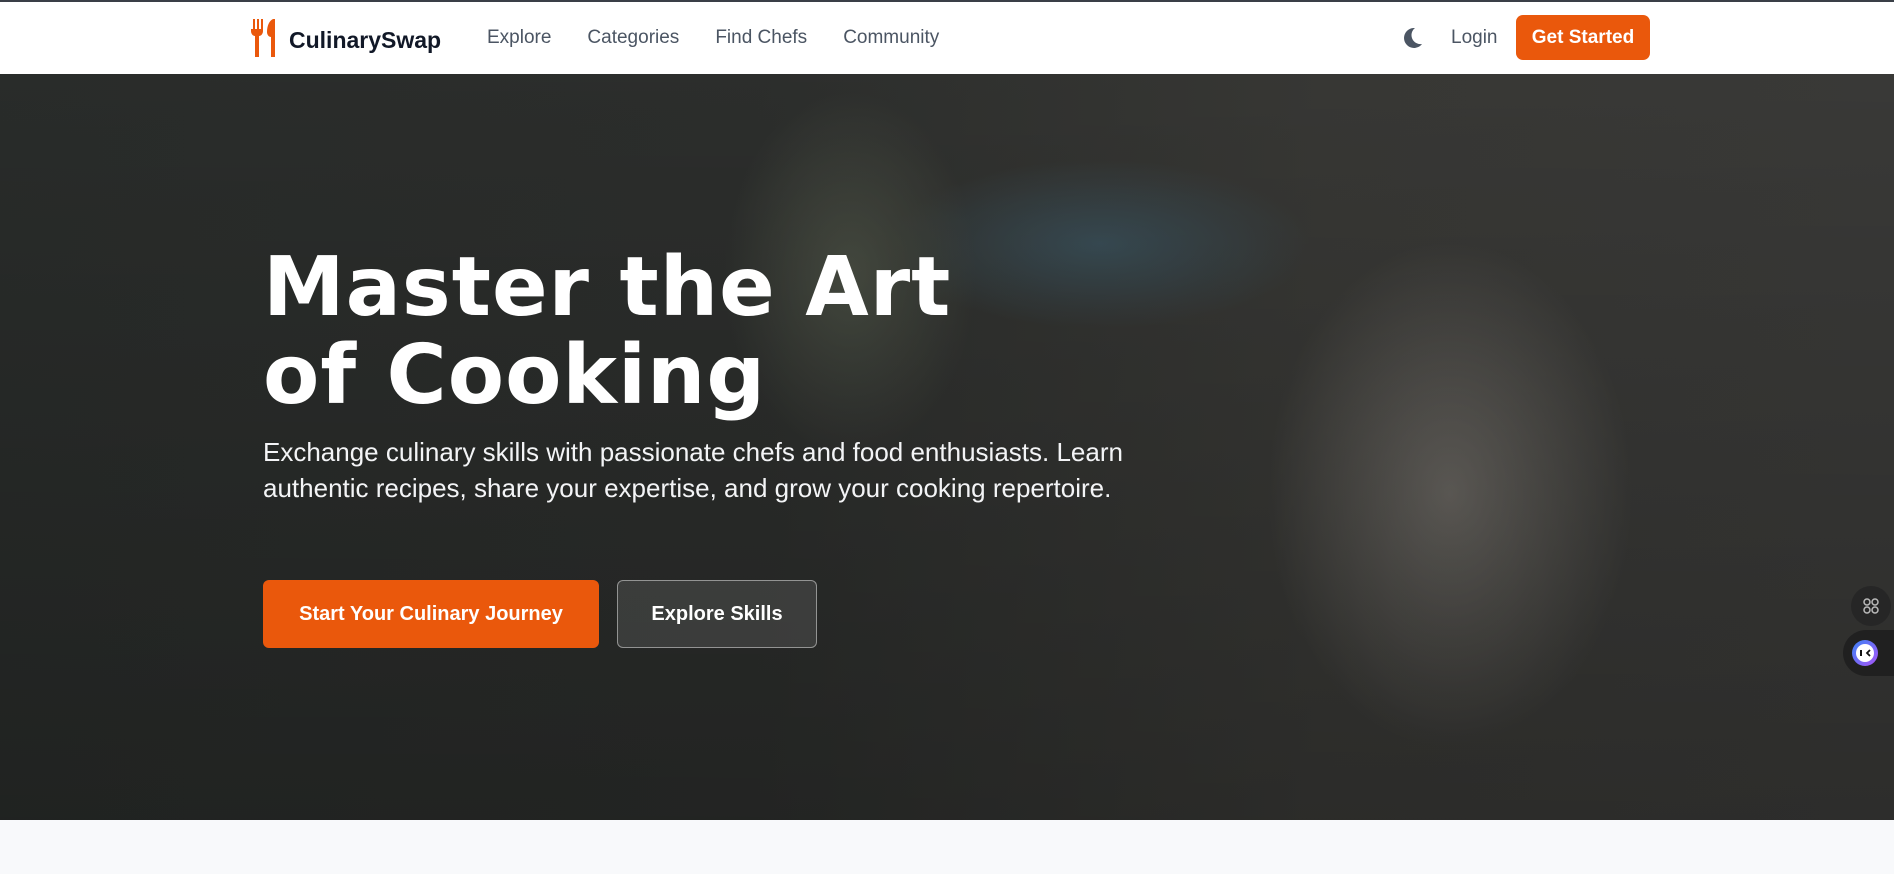  Describe the element at coordinates (1474, 38) in the screenshot. I see `login-link: Login` at that location.